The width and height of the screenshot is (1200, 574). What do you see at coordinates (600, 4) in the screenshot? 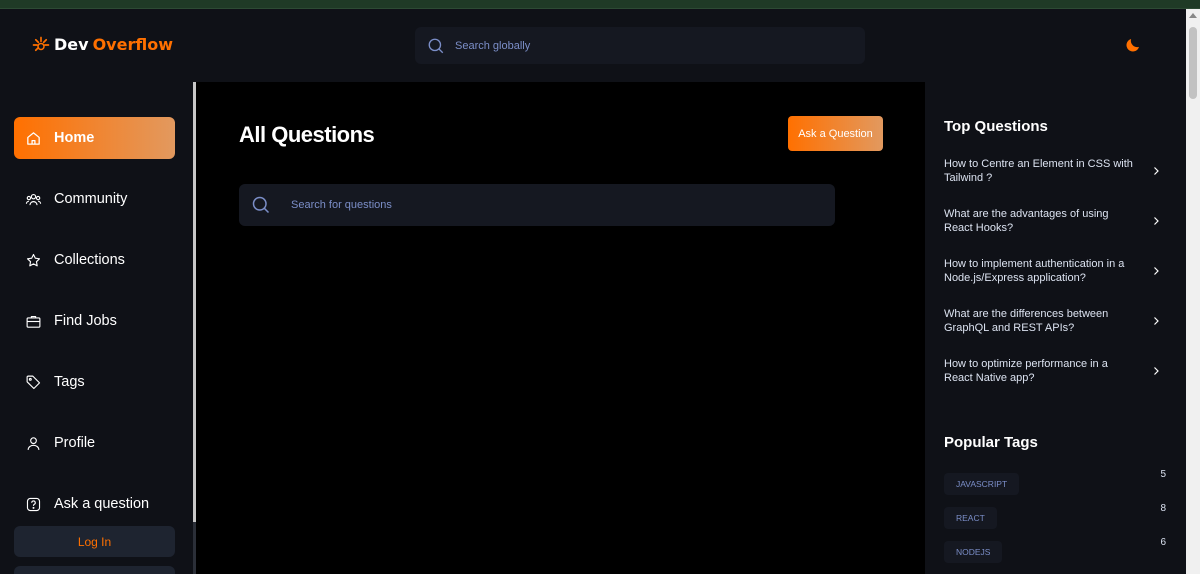
I see `browser-top-strip` at bounding box center [600, 4].